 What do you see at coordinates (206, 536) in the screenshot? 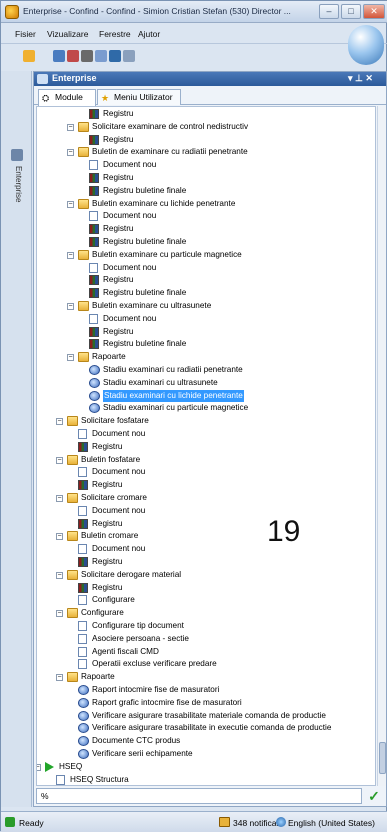
I see `tree-item: − Buletin cromare` at bounding box center [206, 536].